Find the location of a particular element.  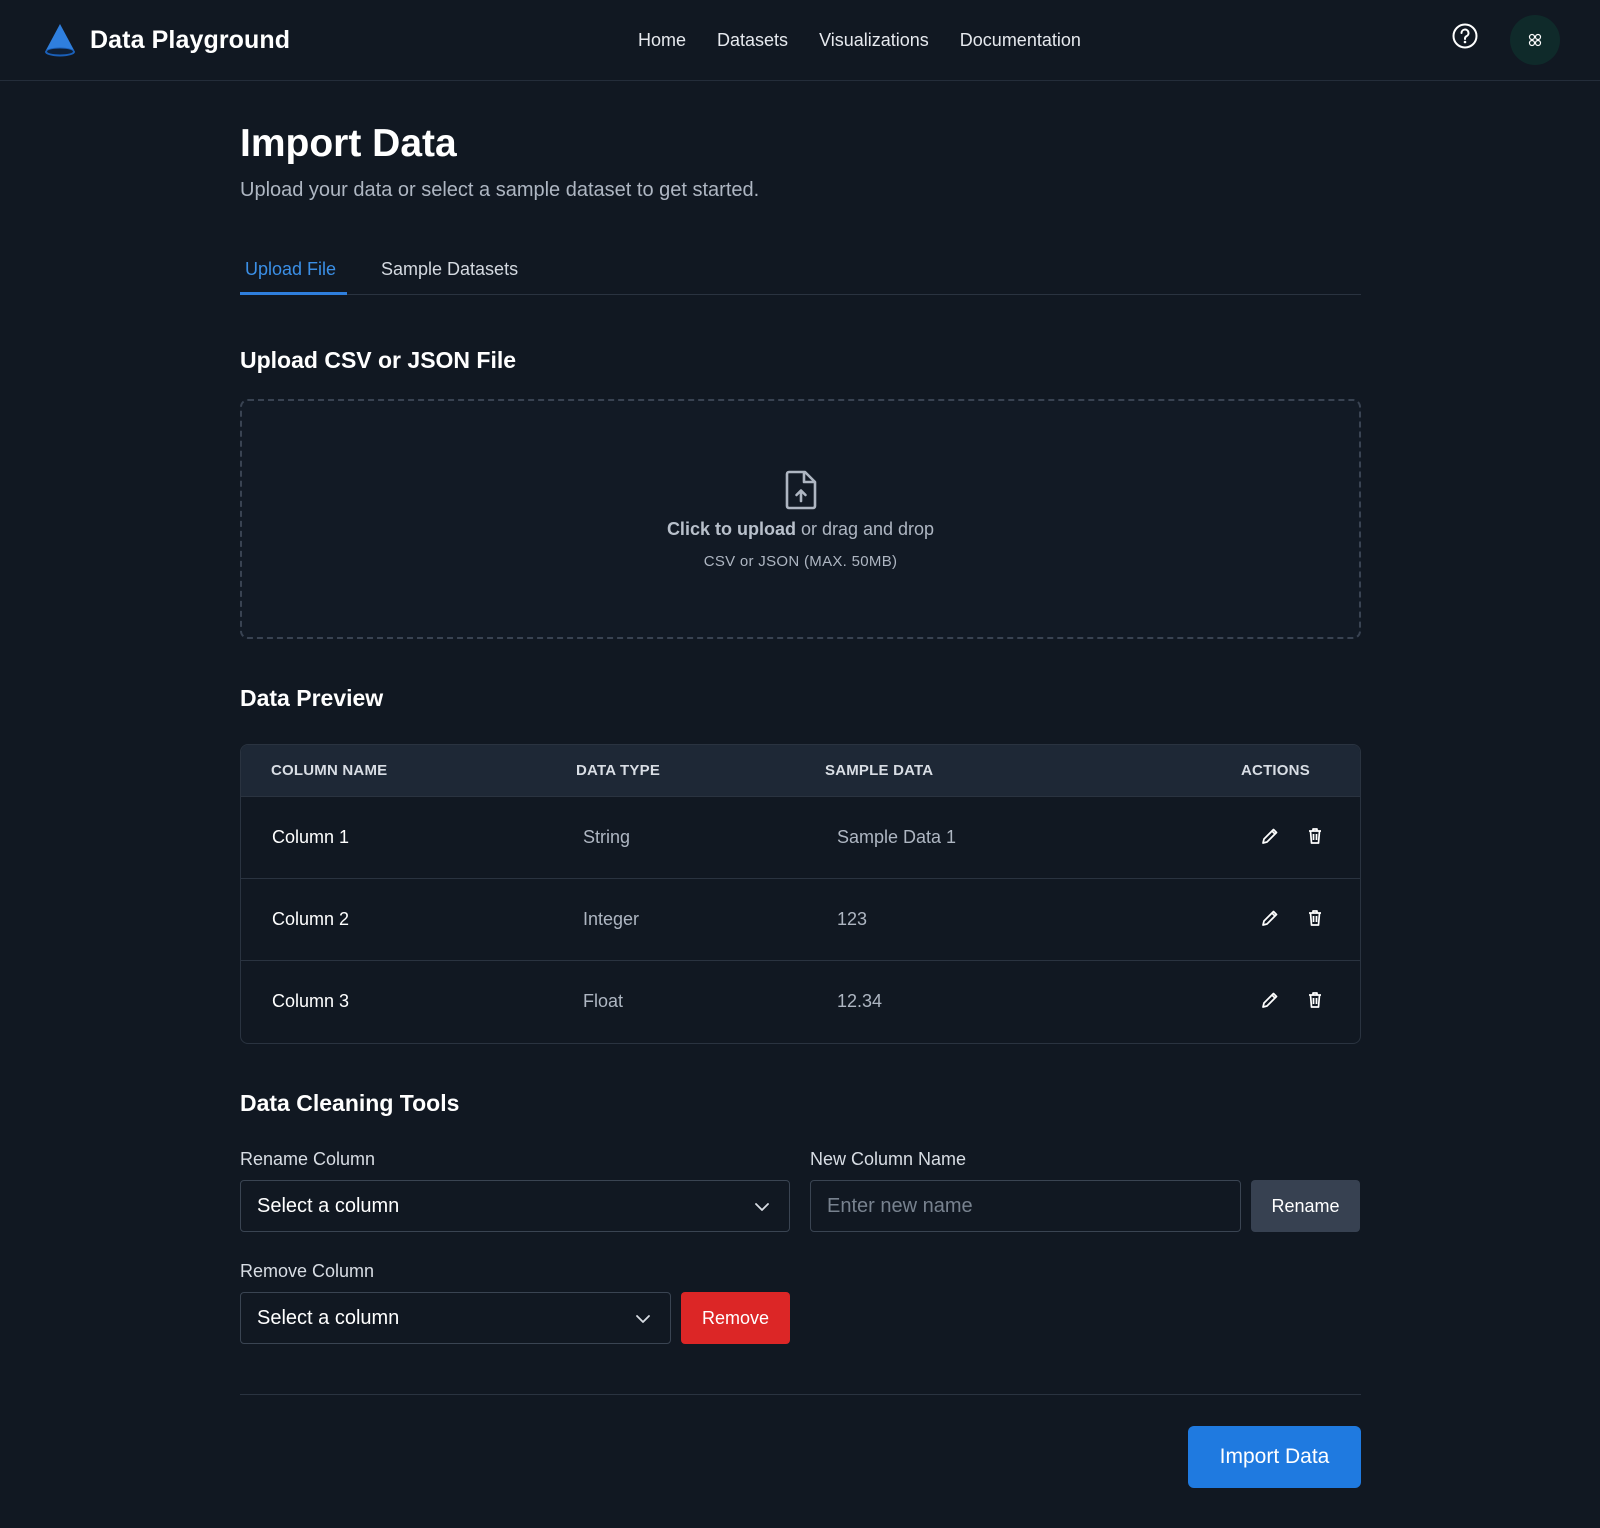

page-title: Import Data is located at coordinates (348, 143).